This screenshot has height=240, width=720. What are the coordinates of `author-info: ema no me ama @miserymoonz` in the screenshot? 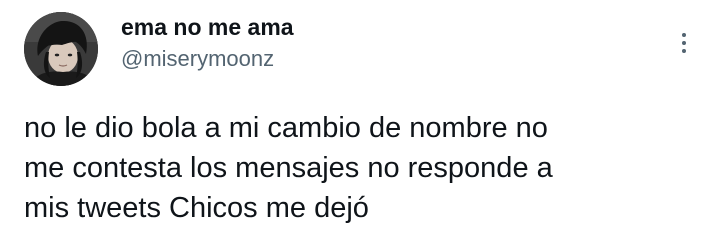 It's located at (207, 42).